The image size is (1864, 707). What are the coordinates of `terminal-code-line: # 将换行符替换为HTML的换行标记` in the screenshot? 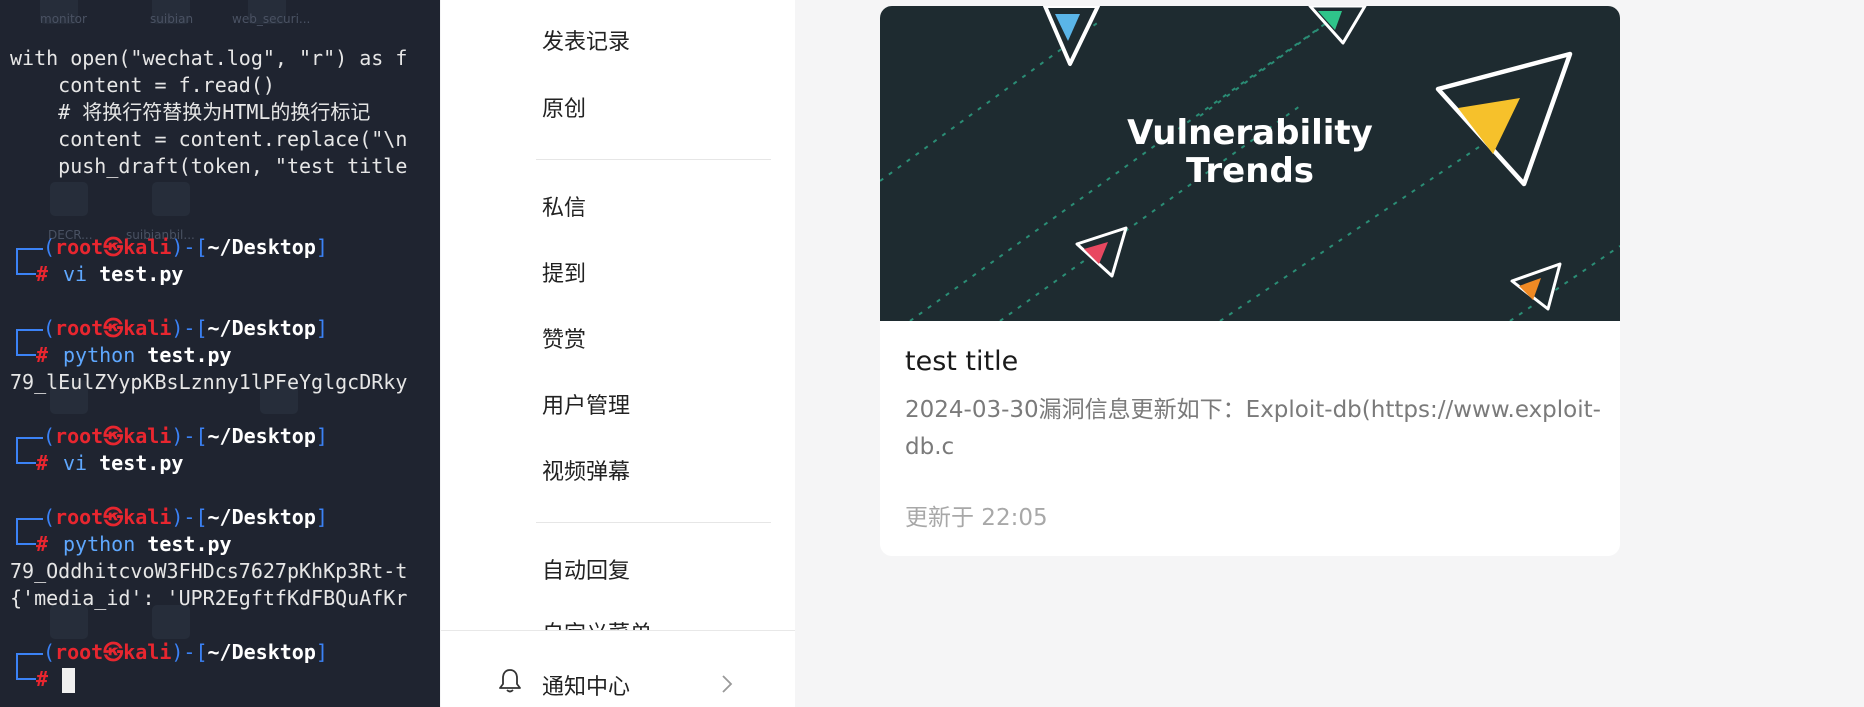 It's located at (190, 112).